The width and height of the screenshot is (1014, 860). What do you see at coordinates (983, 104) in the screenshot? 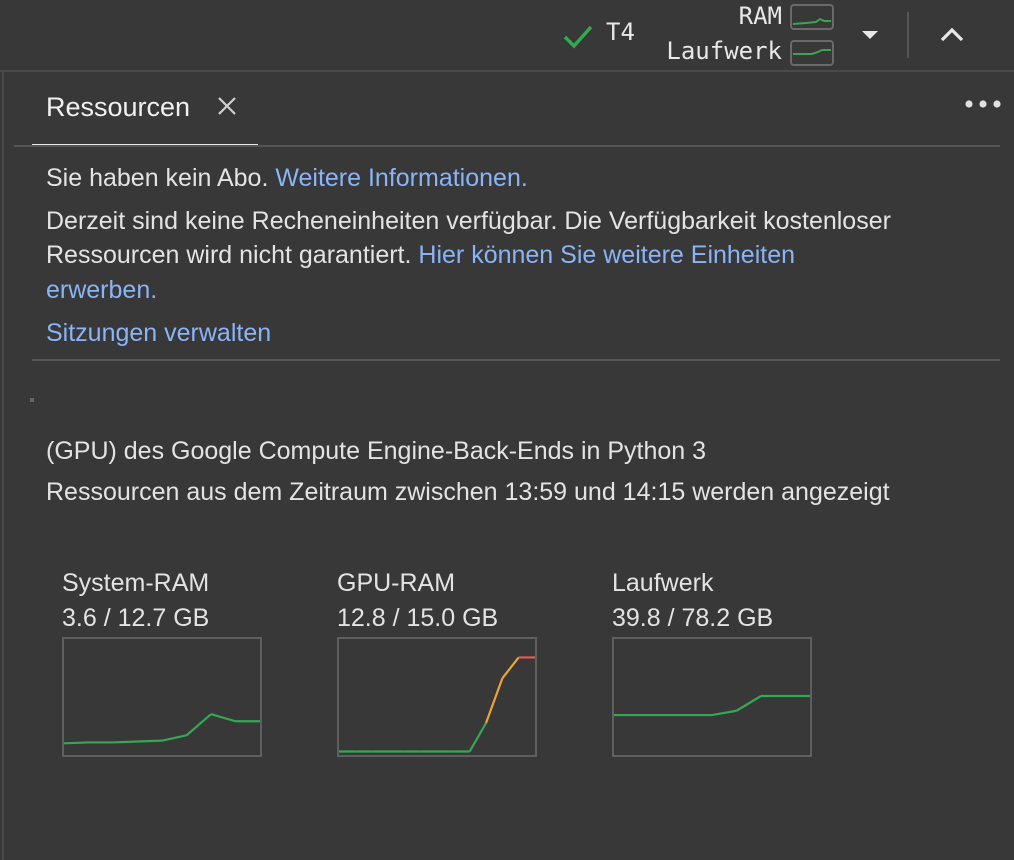
I see `more-horizontal-icon` at bounding box center [983, 104].